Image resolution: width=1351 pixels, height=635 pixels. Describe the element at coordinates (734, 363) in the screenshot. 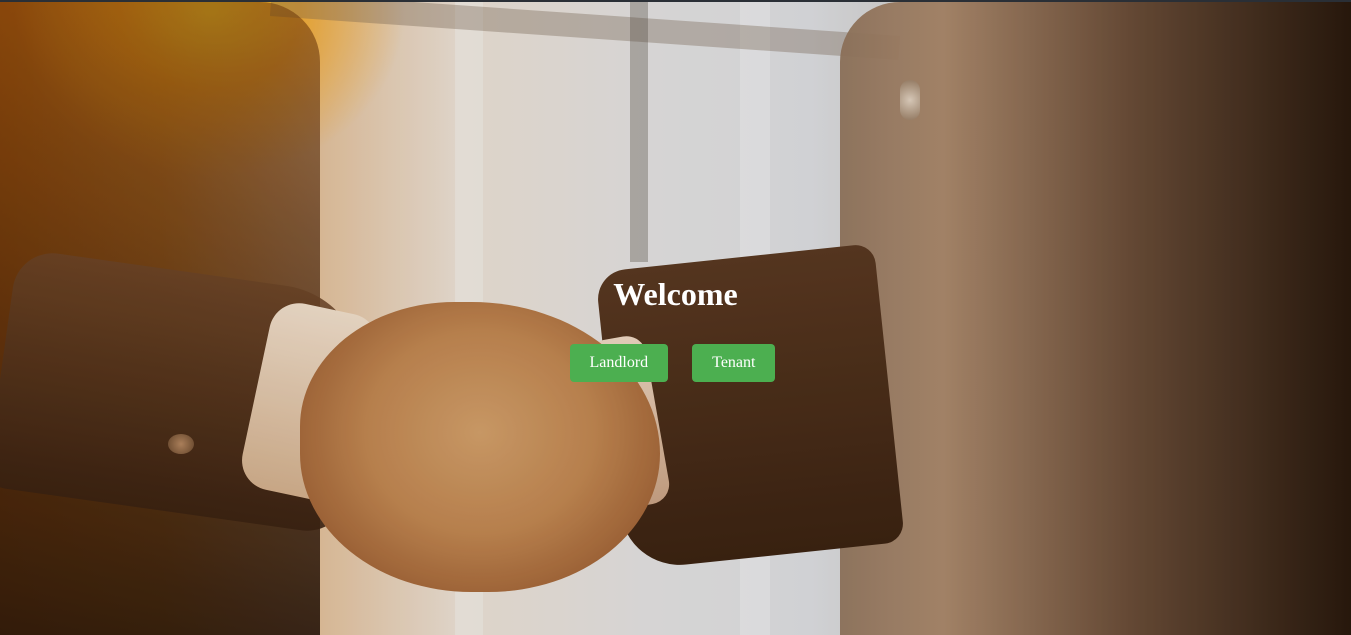

I see `tenant-button: Tenant` at that location.